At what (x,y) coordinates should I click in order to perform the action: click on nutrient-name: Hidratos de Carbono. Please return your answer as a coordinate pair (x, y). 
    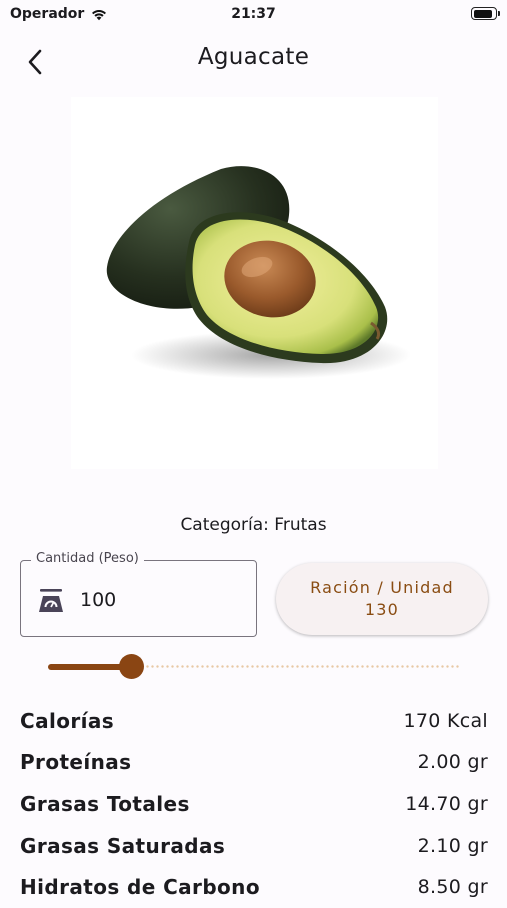
    Looking at the image, I should click on (140, 887).